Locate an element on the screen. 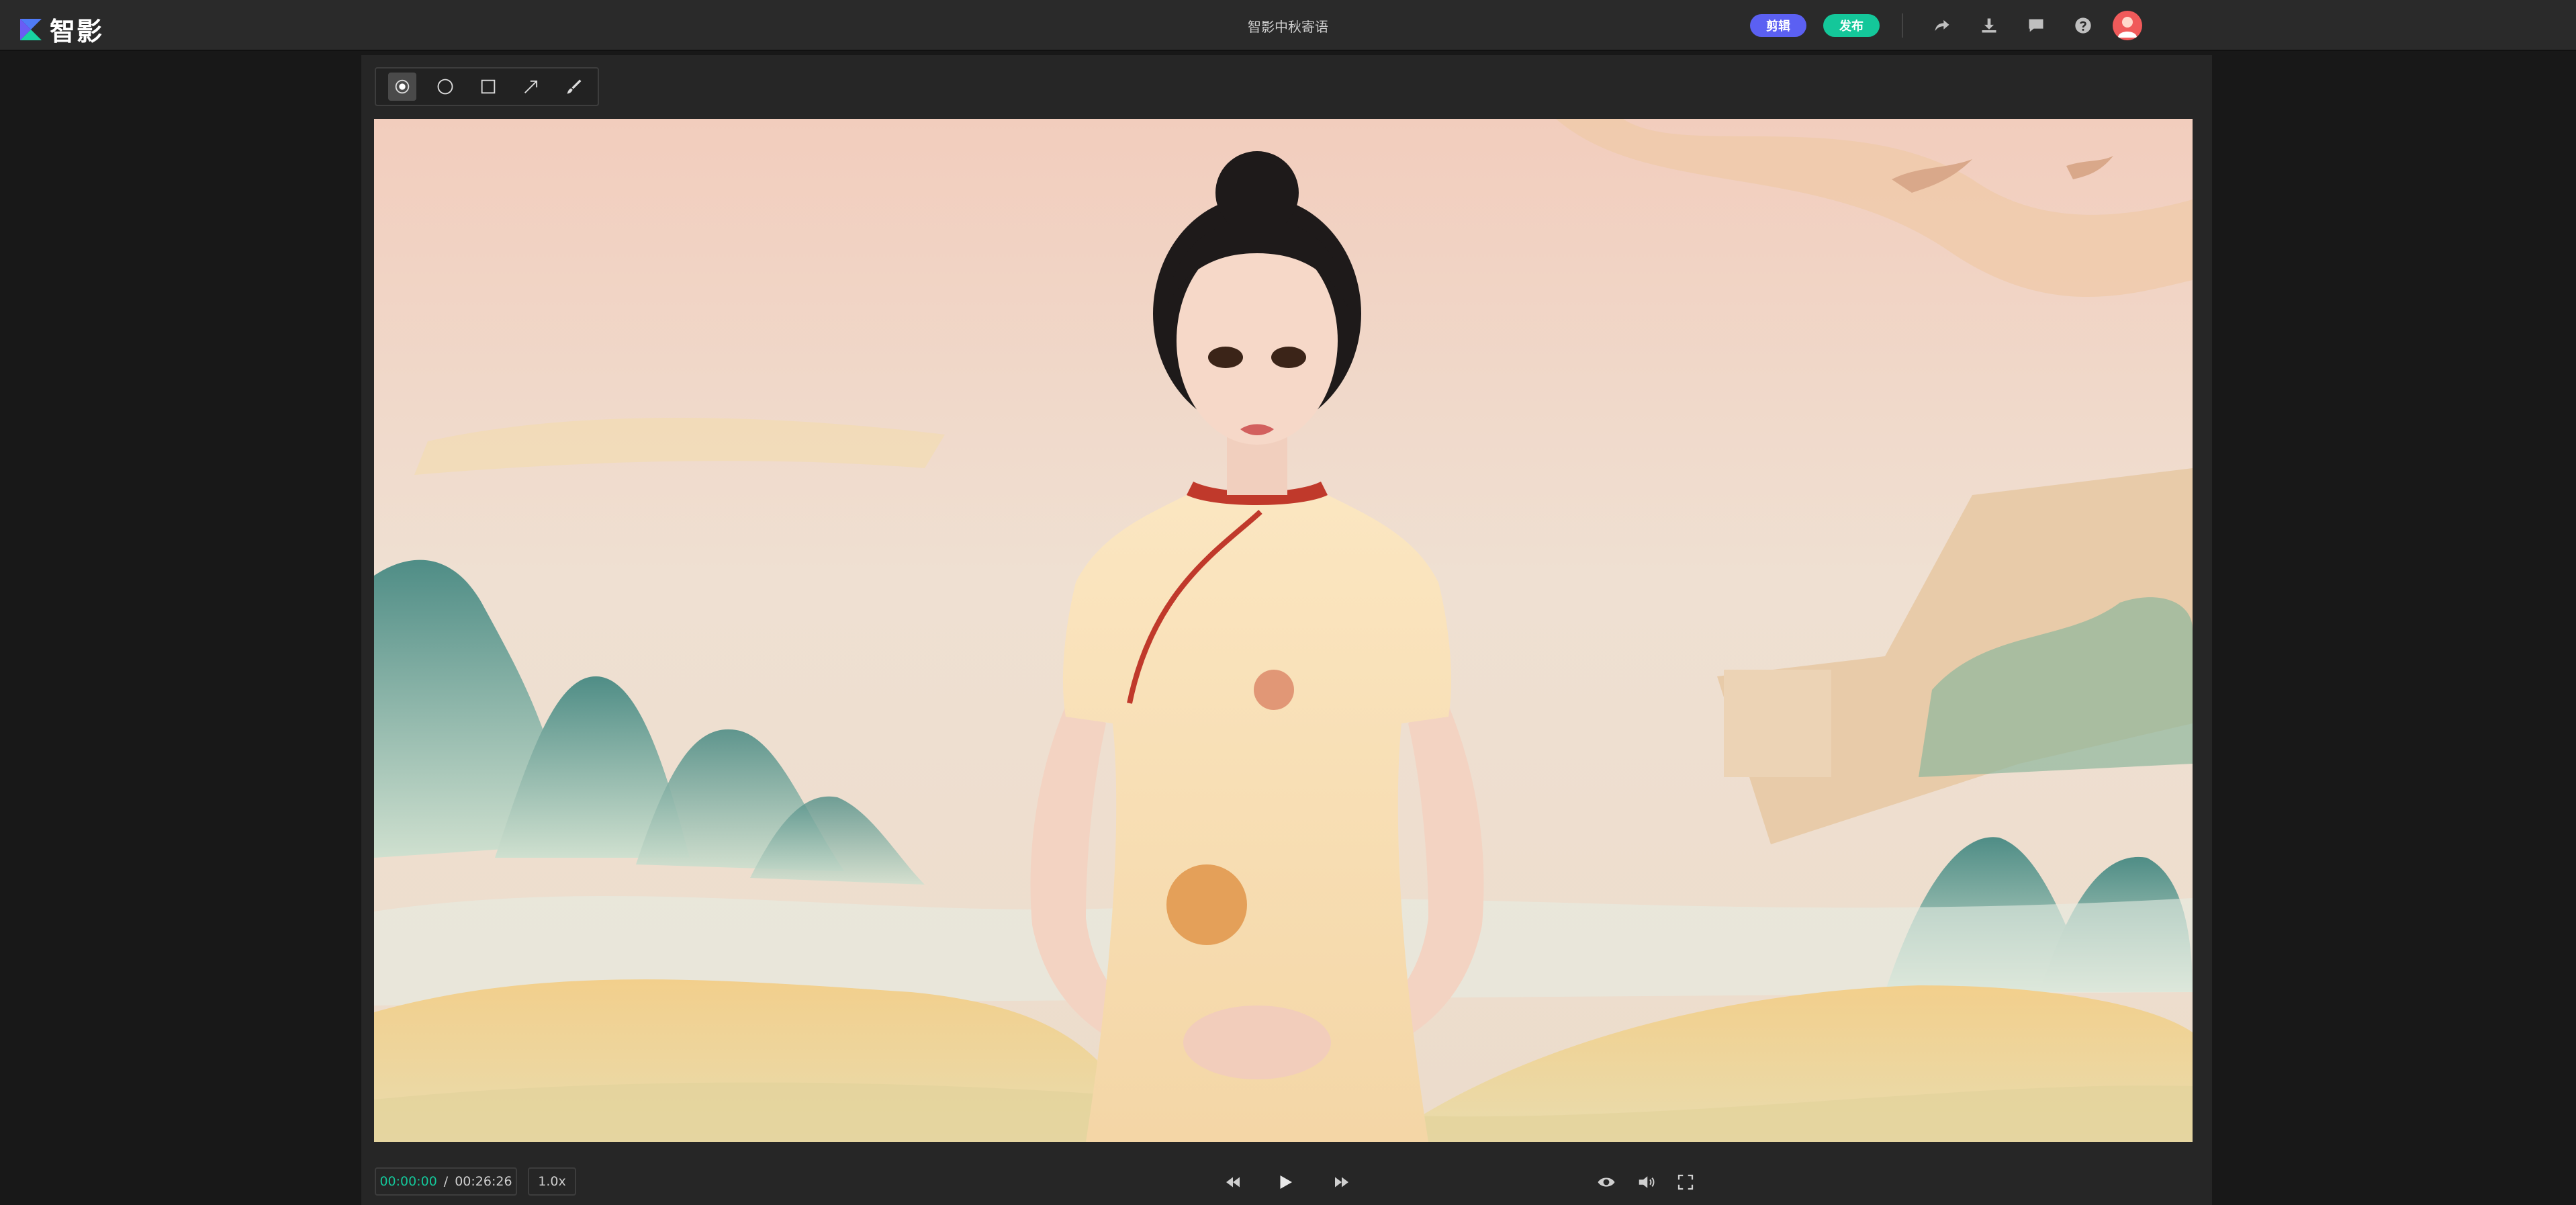 The image size is (2576, 1205). eye-left is located at coordinates (1225, 357).